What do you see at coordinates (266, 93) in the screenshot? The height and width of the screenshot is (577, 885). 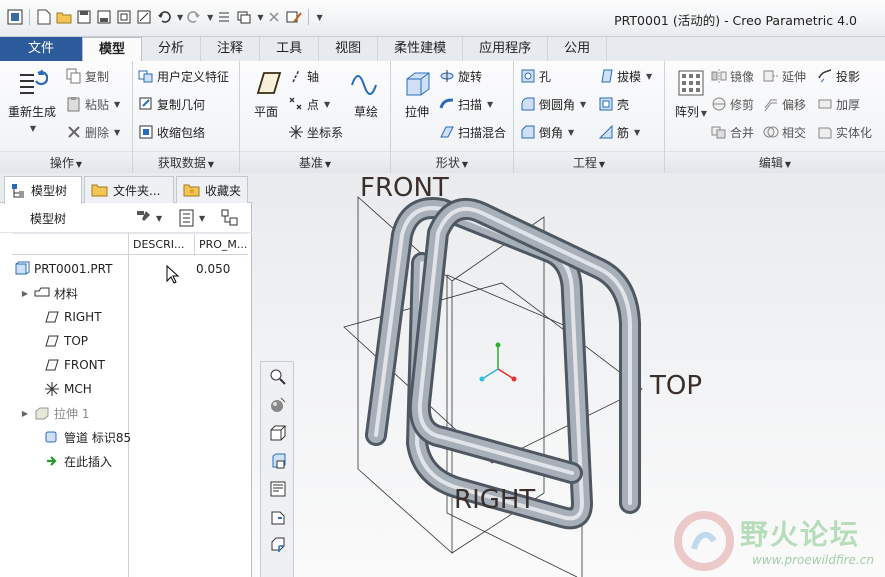 I see `plane-button: 平面` at bounding box center [266, 93].